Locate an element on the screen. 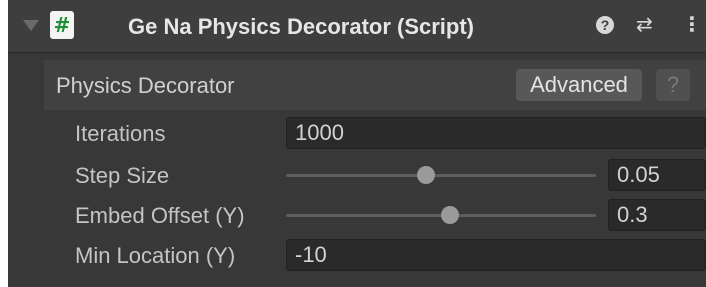 This screenshot has width=706, height=287. step-size-field: 0.05 is located at coordinates (657, 175).